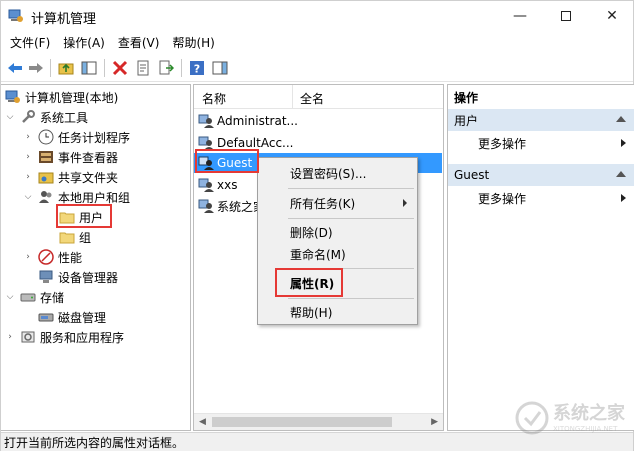 The width and height of the screenshot is (634, 451). What do you see at coordinates (317, 16) in the screenshot?
I see `title-bar: 计算机管理 — ✕` at bounding box center [317, 16].